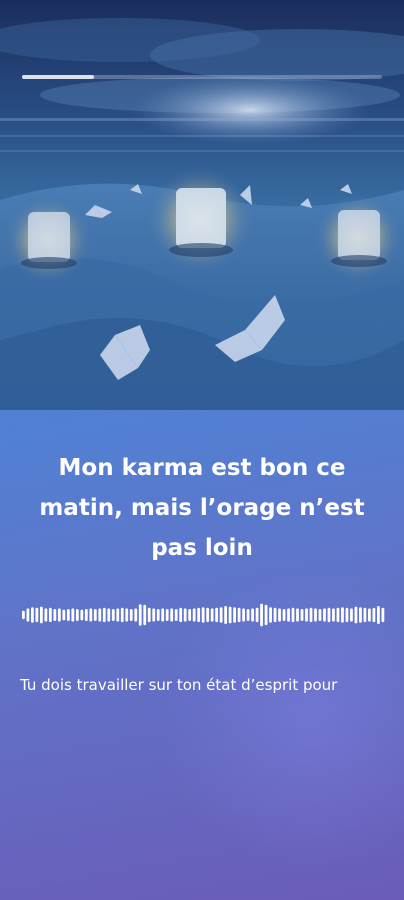 This screenshot has width=404, height=900. Describe the element at coordinates (202, 77) in the screenshot. I see `playback-progress-bar` at that location.